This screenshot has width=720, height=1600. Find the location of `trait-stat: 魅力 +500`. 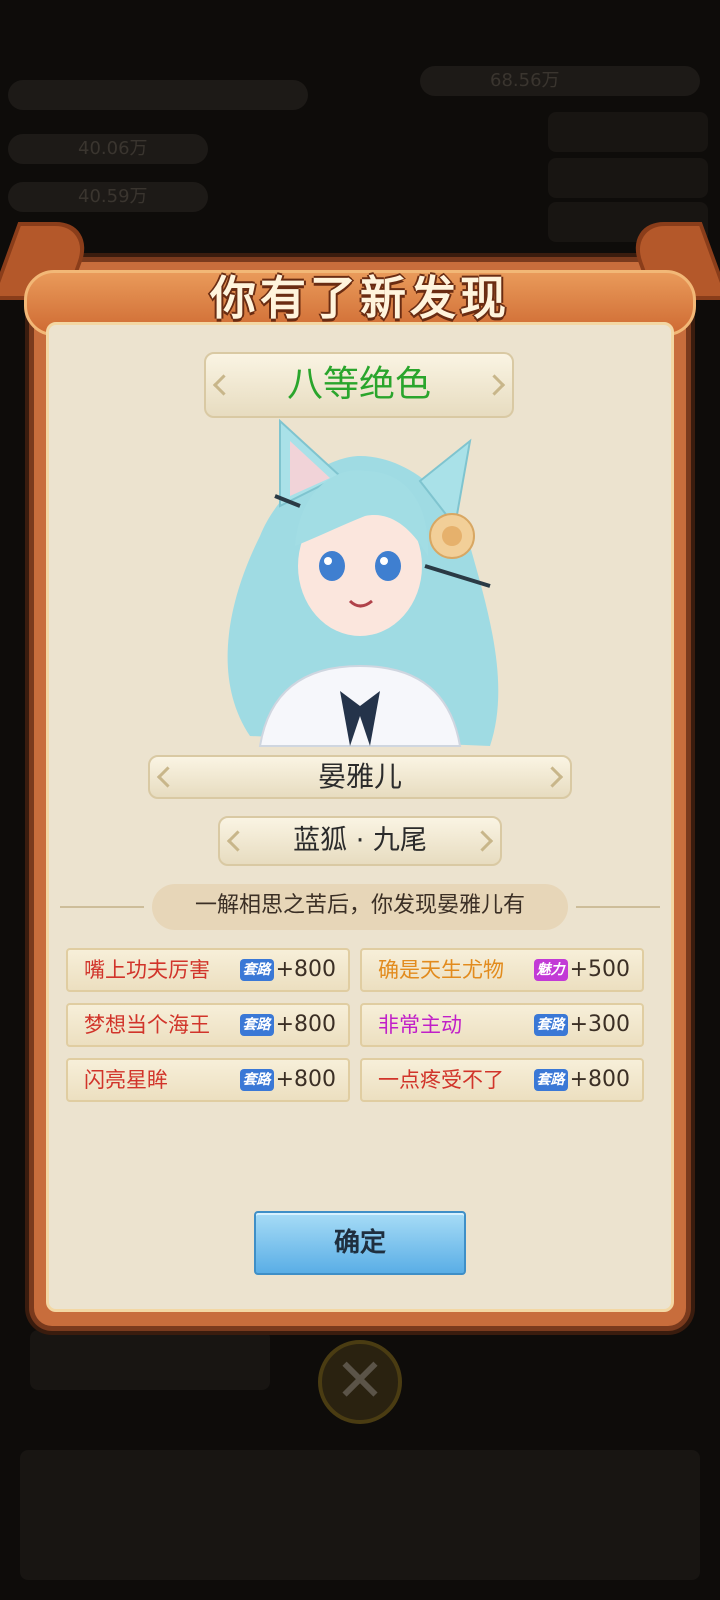

trait-stat: 魅力 +500 is located at coordinates (581, 970).